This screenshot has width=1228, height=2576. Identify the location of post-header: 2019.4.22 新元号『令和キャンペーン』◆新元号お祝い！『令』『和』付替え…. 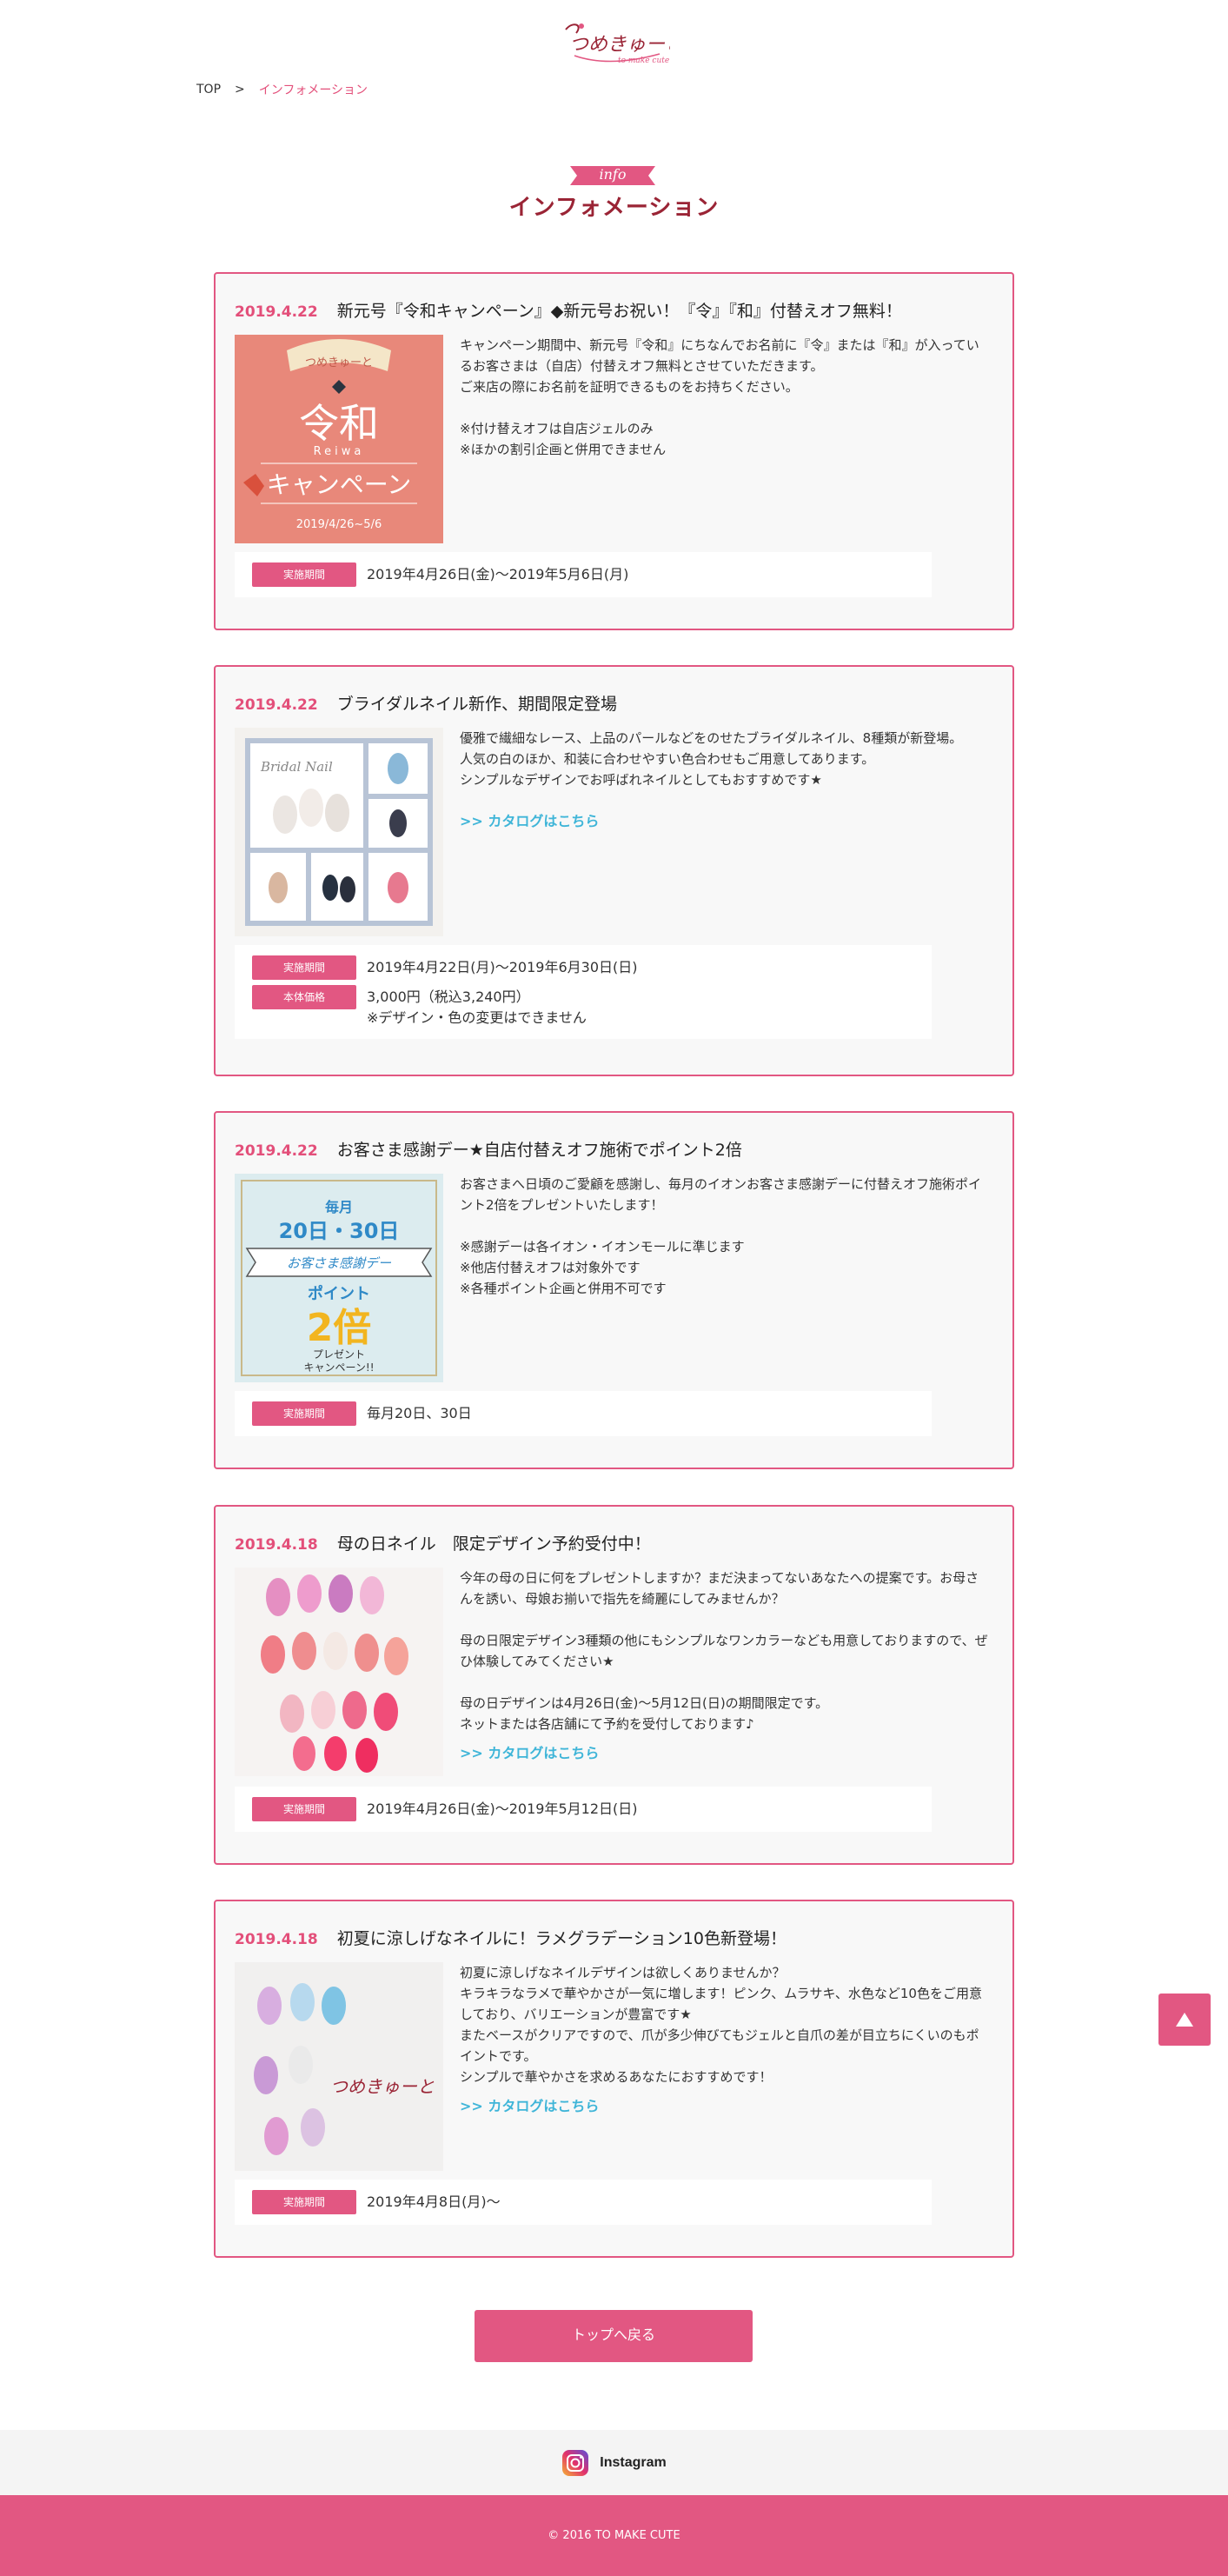
(568, 310).